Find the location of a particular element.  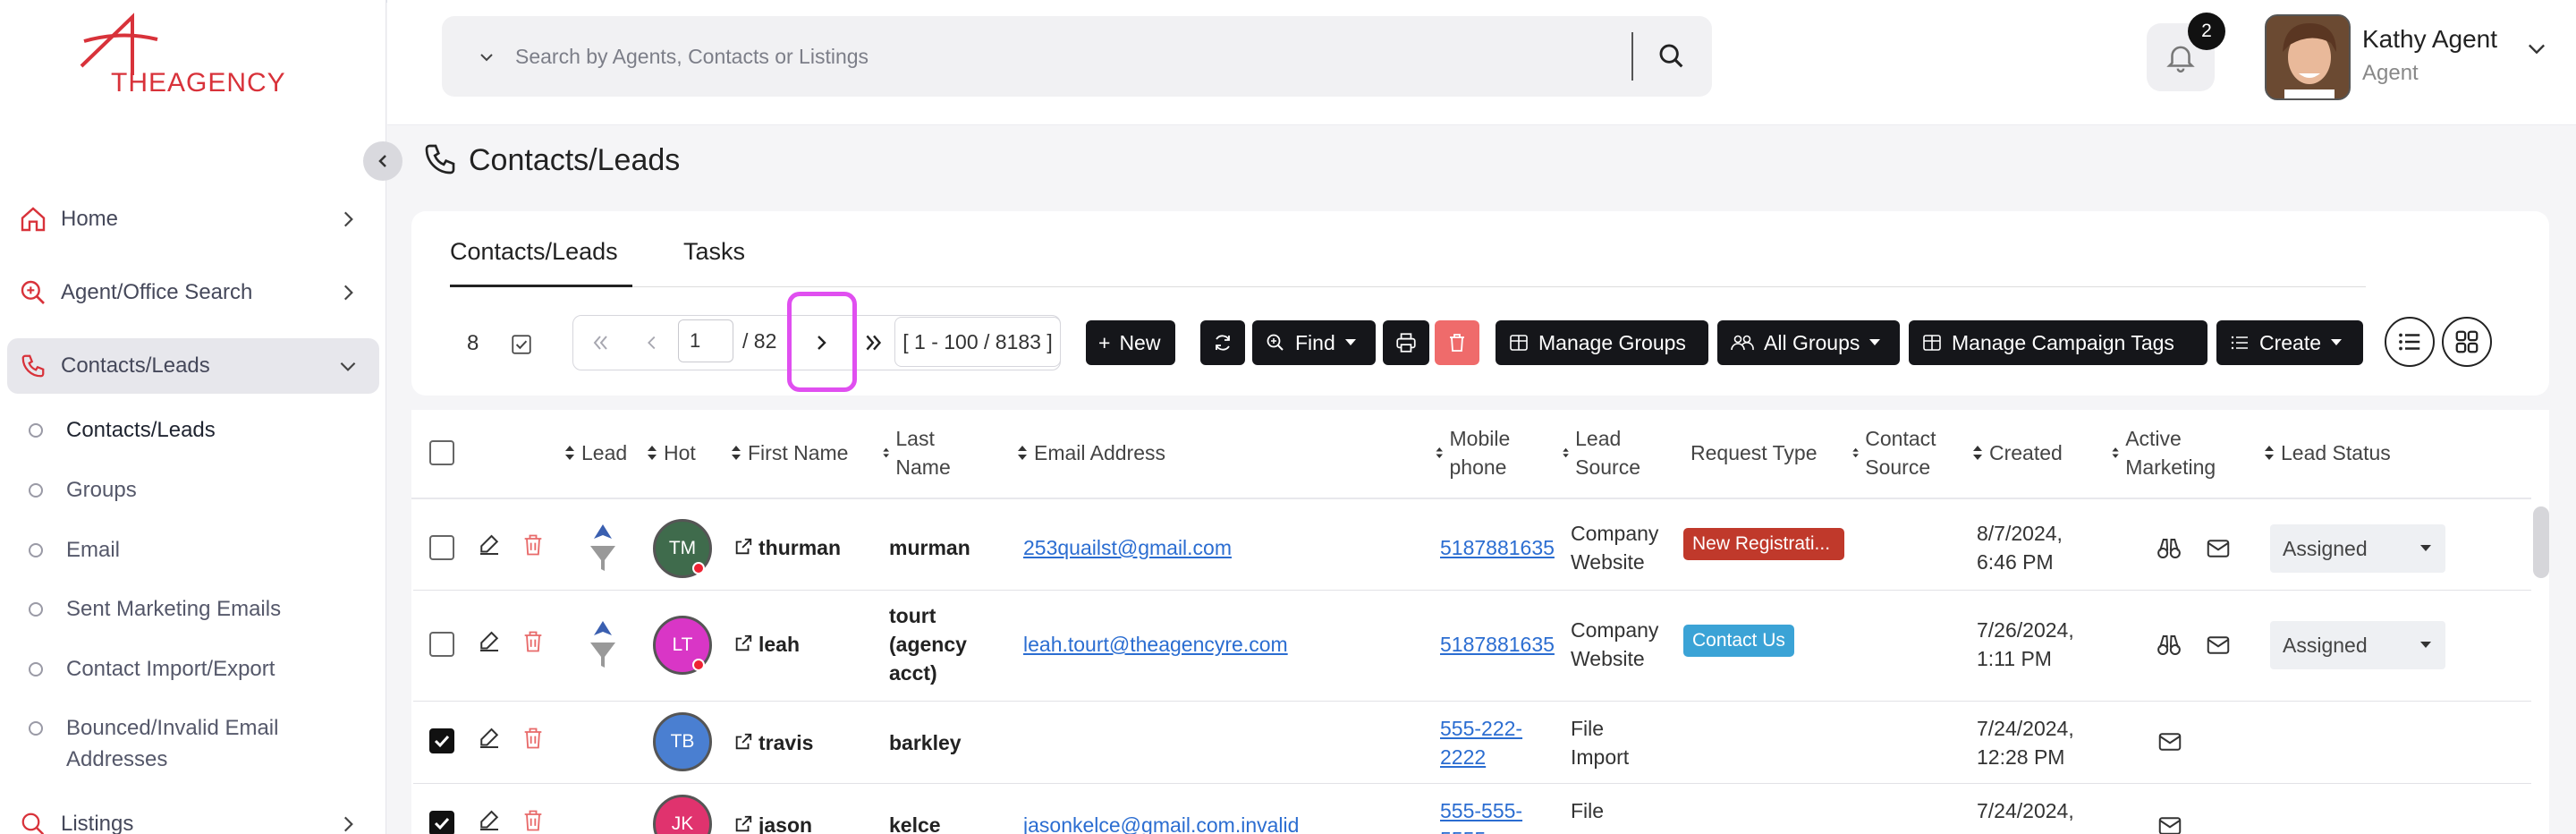

col-contact-source: Contact Source is located at coordinates (1905, 452).